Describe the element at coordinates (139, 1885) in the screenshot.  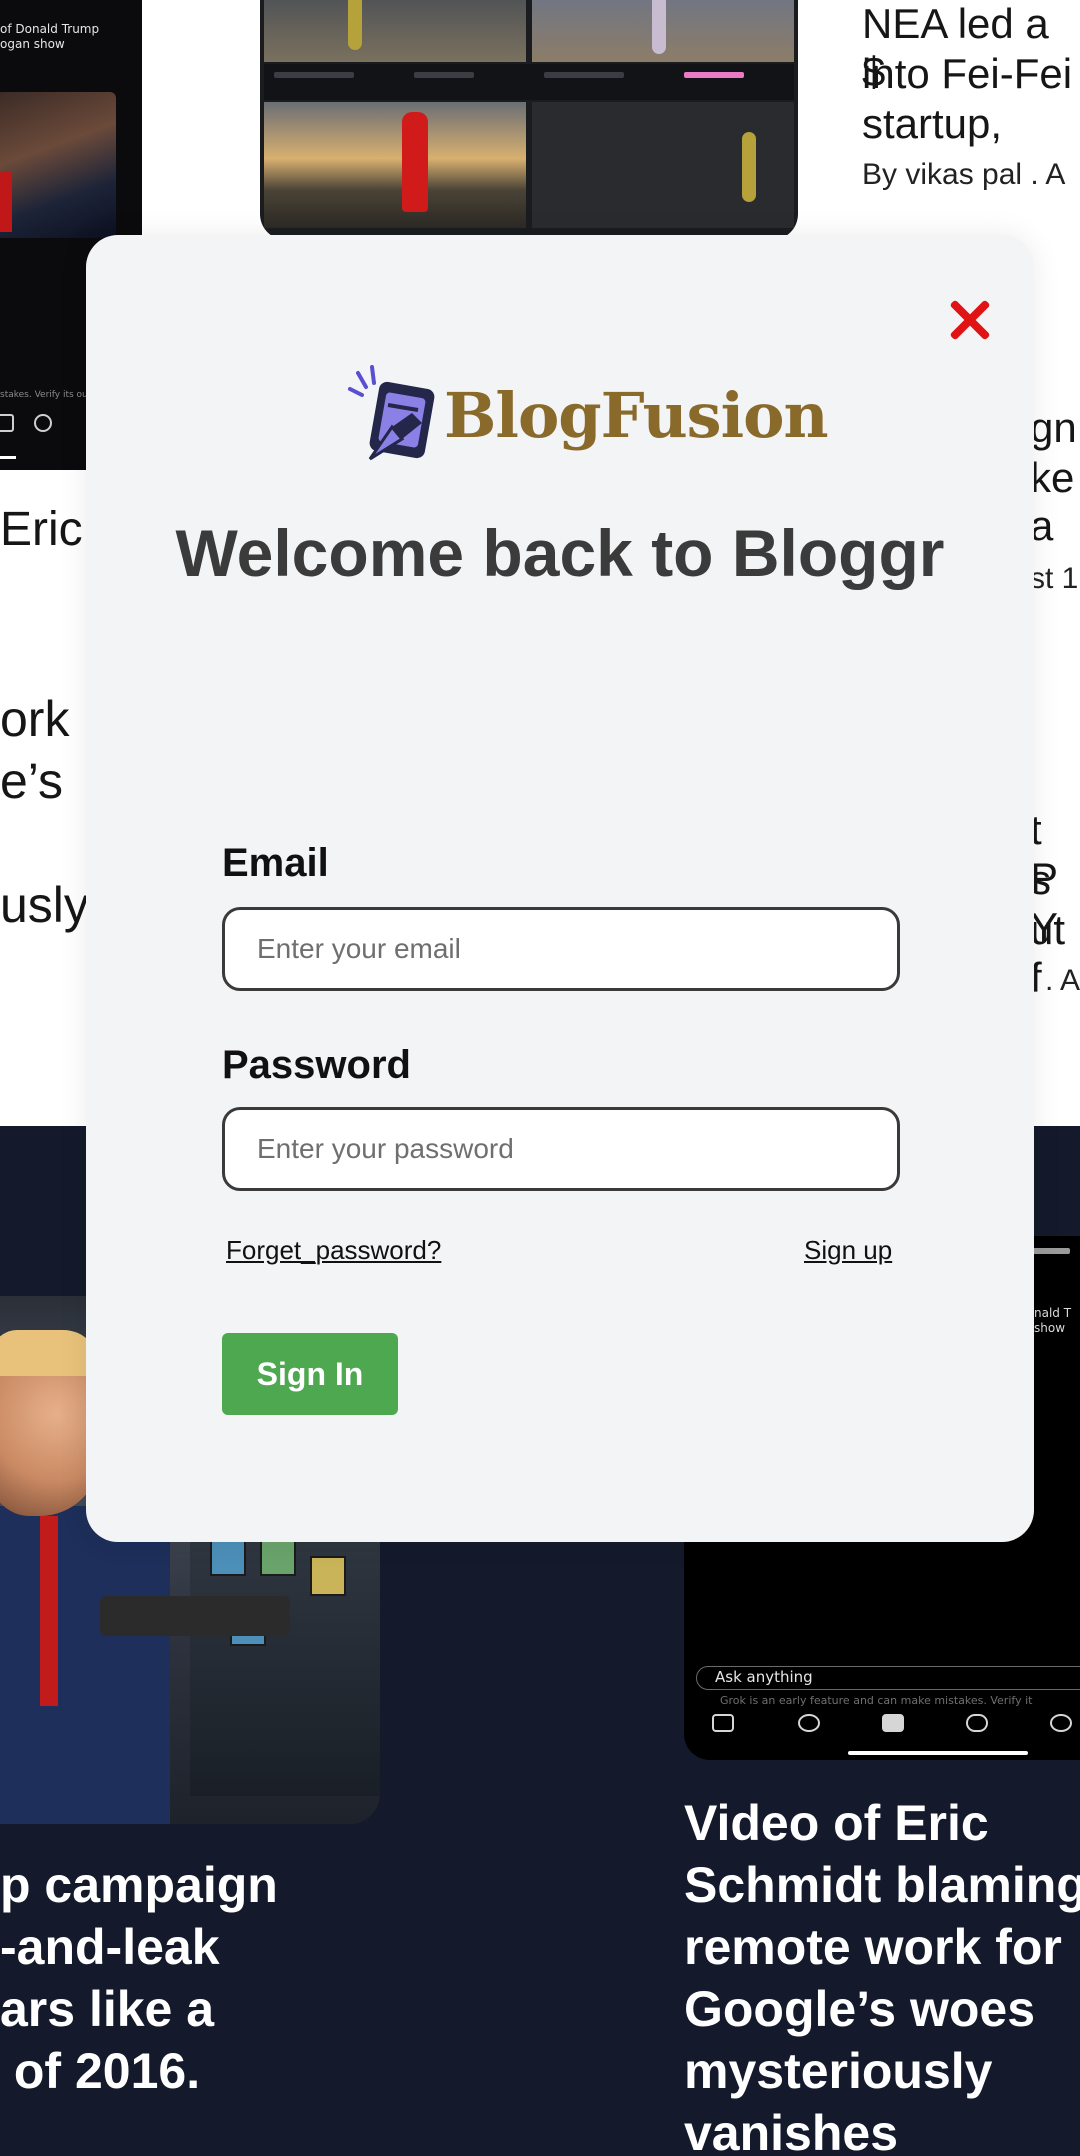
I see `article-headline-line: p campaign` at that location.